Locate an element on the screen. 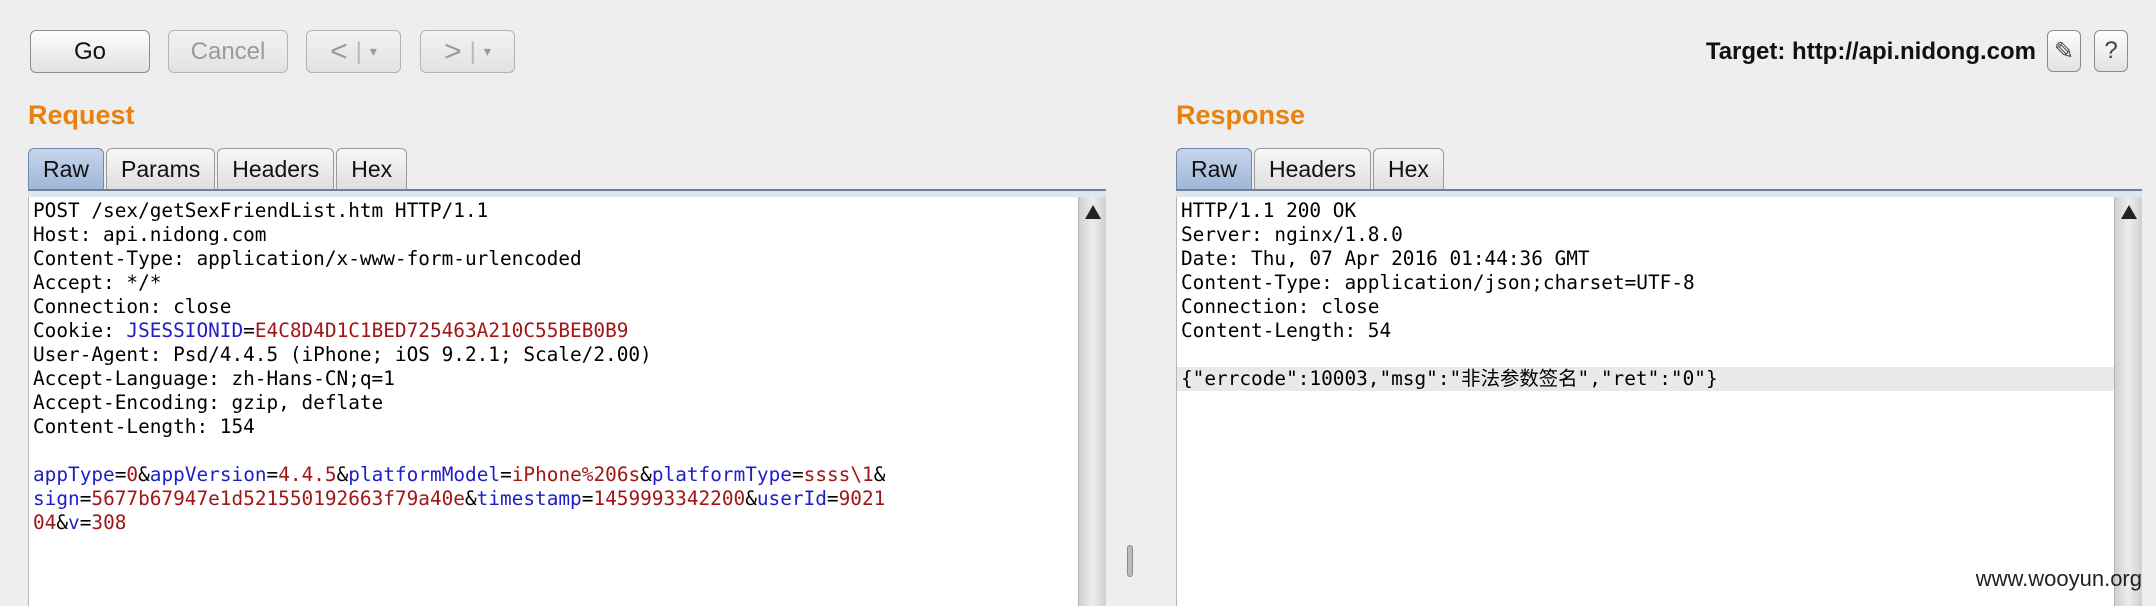  go-button: Go is located at coordinates (90, 51).